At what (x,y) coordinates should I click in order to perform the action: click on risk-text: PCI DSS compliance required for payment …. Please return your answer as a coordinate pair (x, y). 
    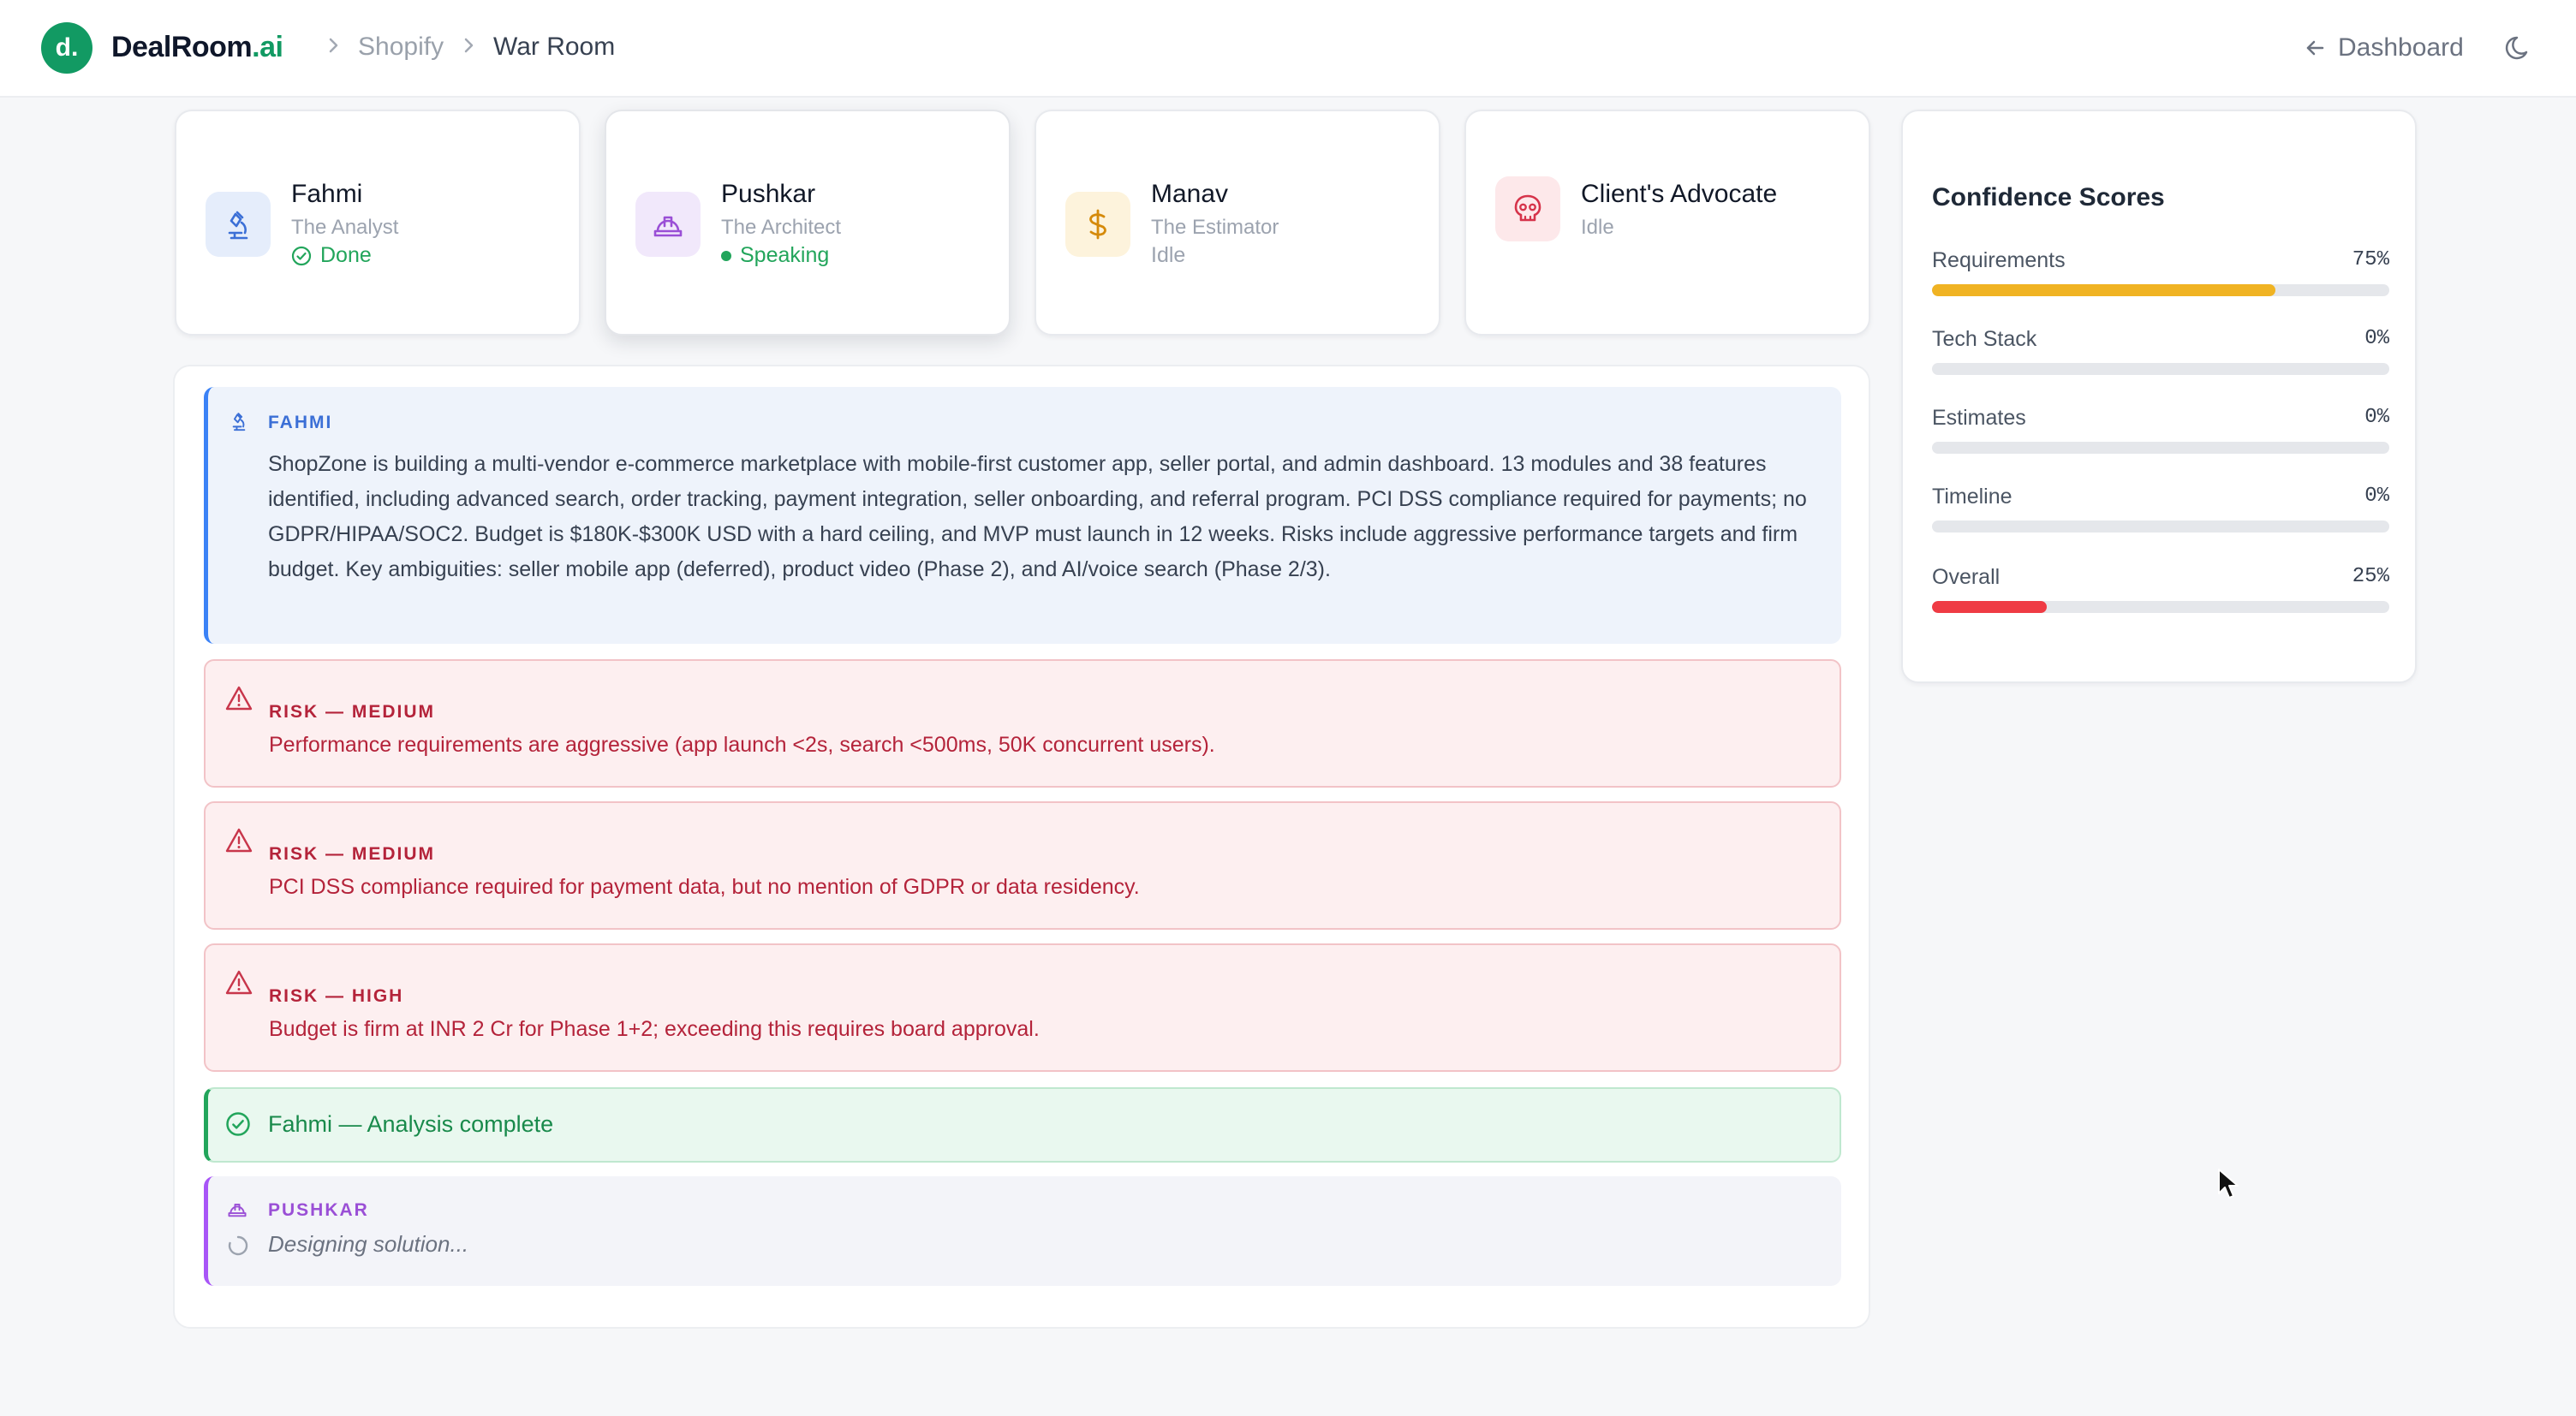
    Looking at the image, I should click on (704, 887).